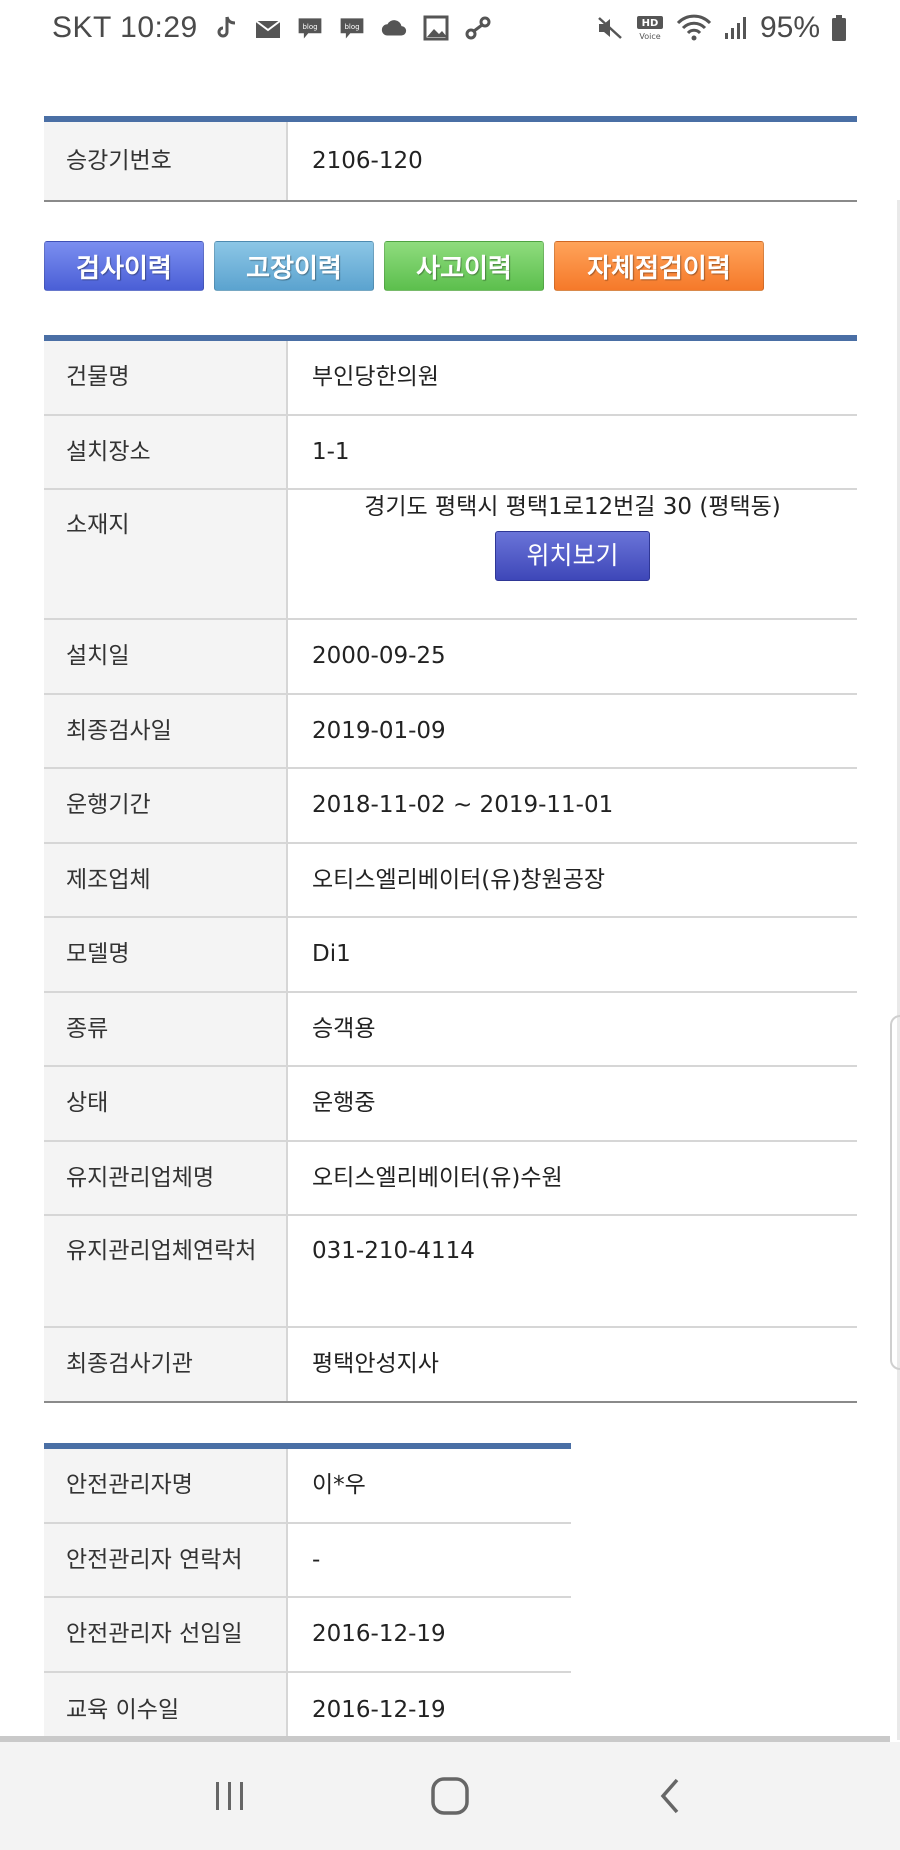 The height and width of the screenshot is (1850, 900). Describe the element at coordinates (572, 507) in the screenshot. I see `address-value: 경기도 평택시 평택1로12번길 30 (평택동)` at that location.